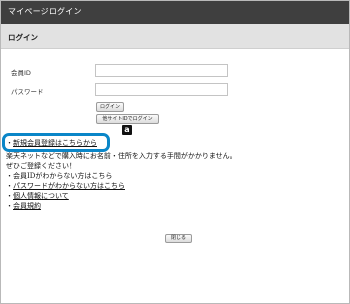  I want to click on new-member-highlight, so click(56, 142).